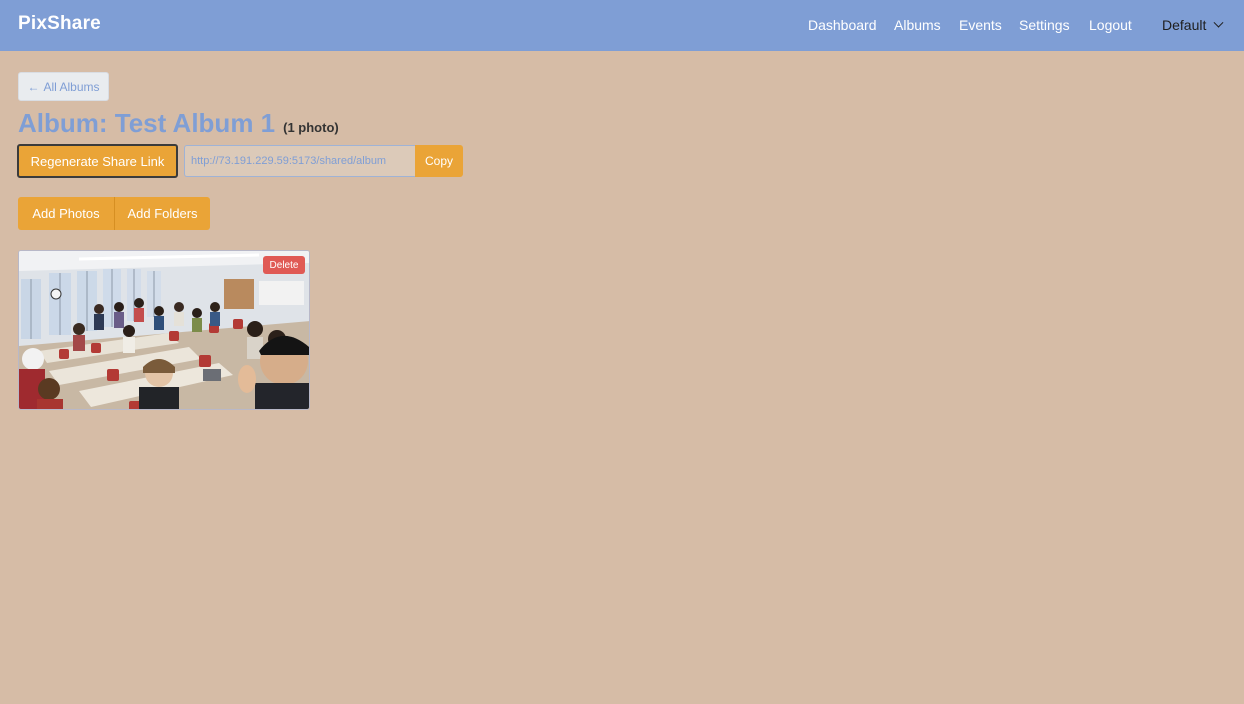 This screenshot has width=1244, height=704. I want to click on nav-albums: Albums, so click(917, 25).